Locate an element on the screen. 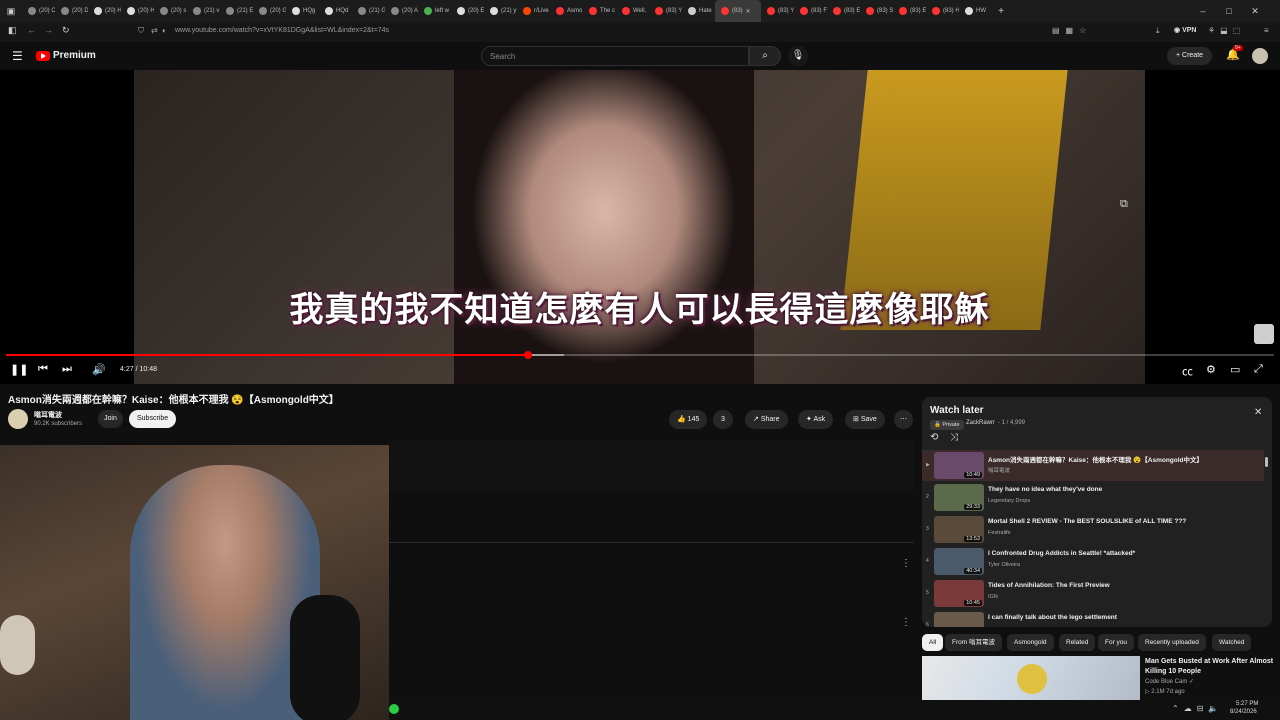 This screenshot has height=720, width=1280. close-window-button: ✕ is located at coordinates (1255, 11).